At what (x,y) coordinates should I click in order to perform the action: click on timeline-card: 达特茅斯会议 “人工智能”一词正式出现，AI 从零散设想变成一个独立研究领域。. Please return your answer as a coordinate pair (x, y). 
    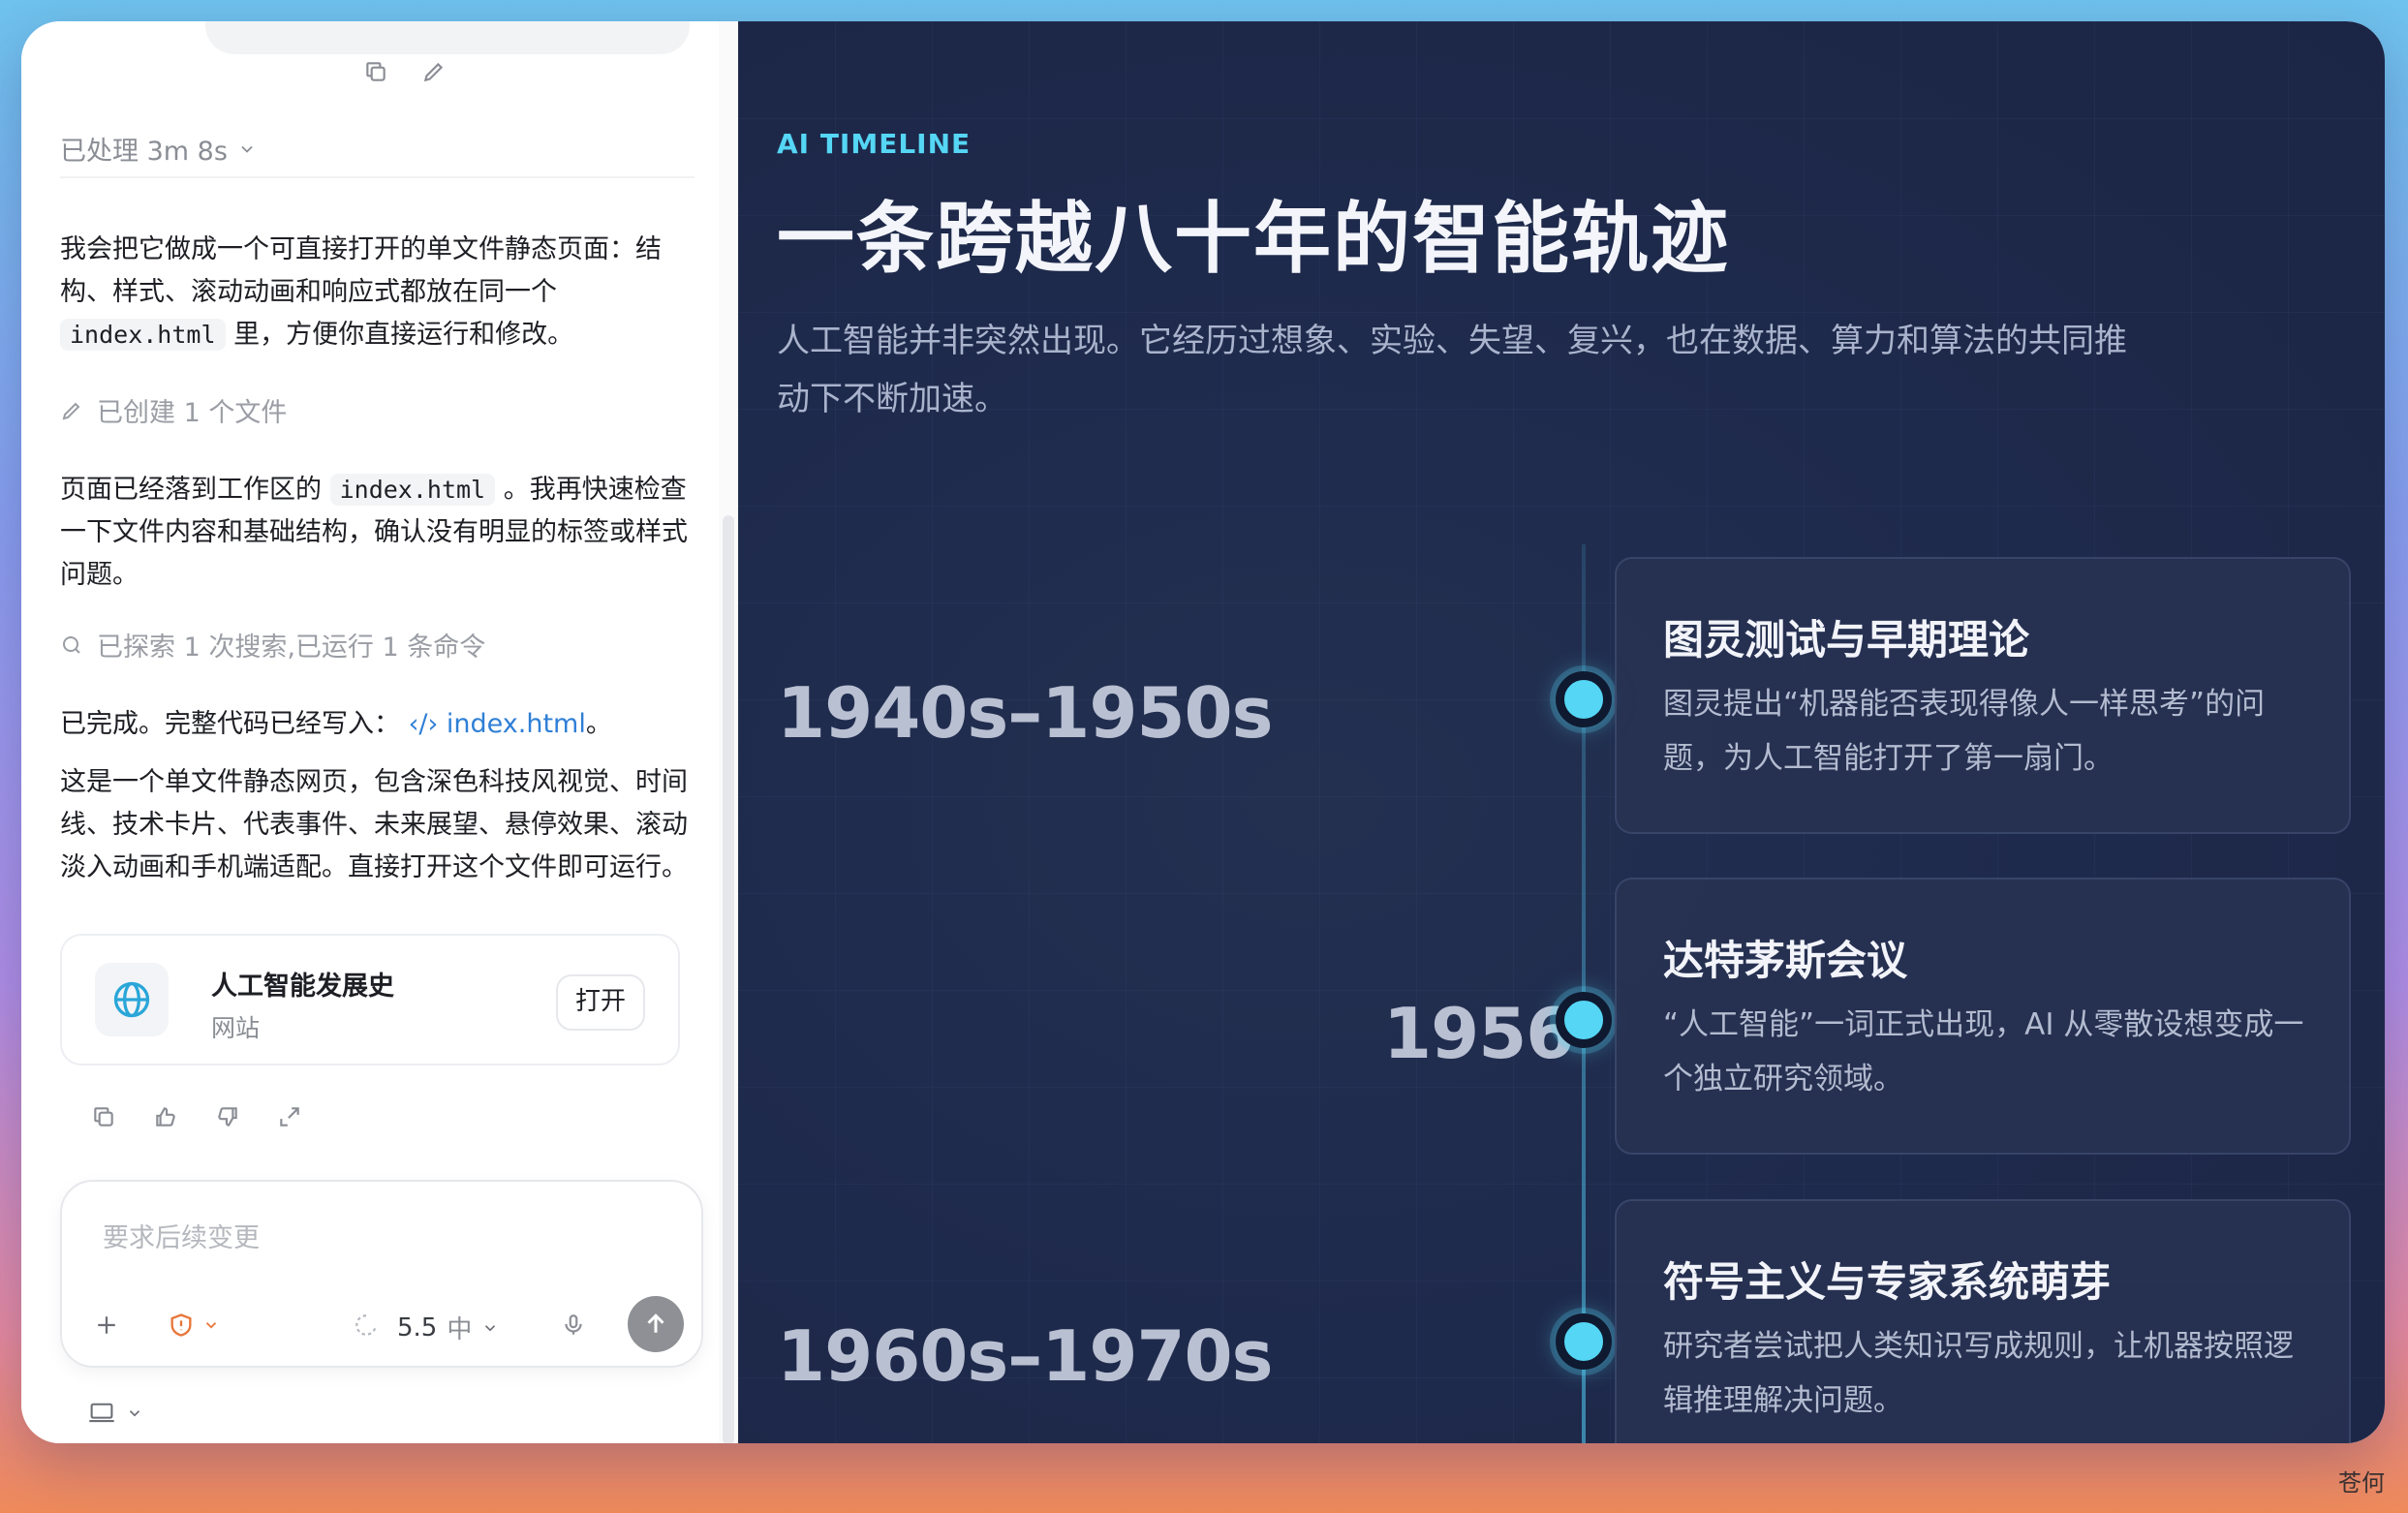
    Looking at the image, I should click on (1983, 1016).